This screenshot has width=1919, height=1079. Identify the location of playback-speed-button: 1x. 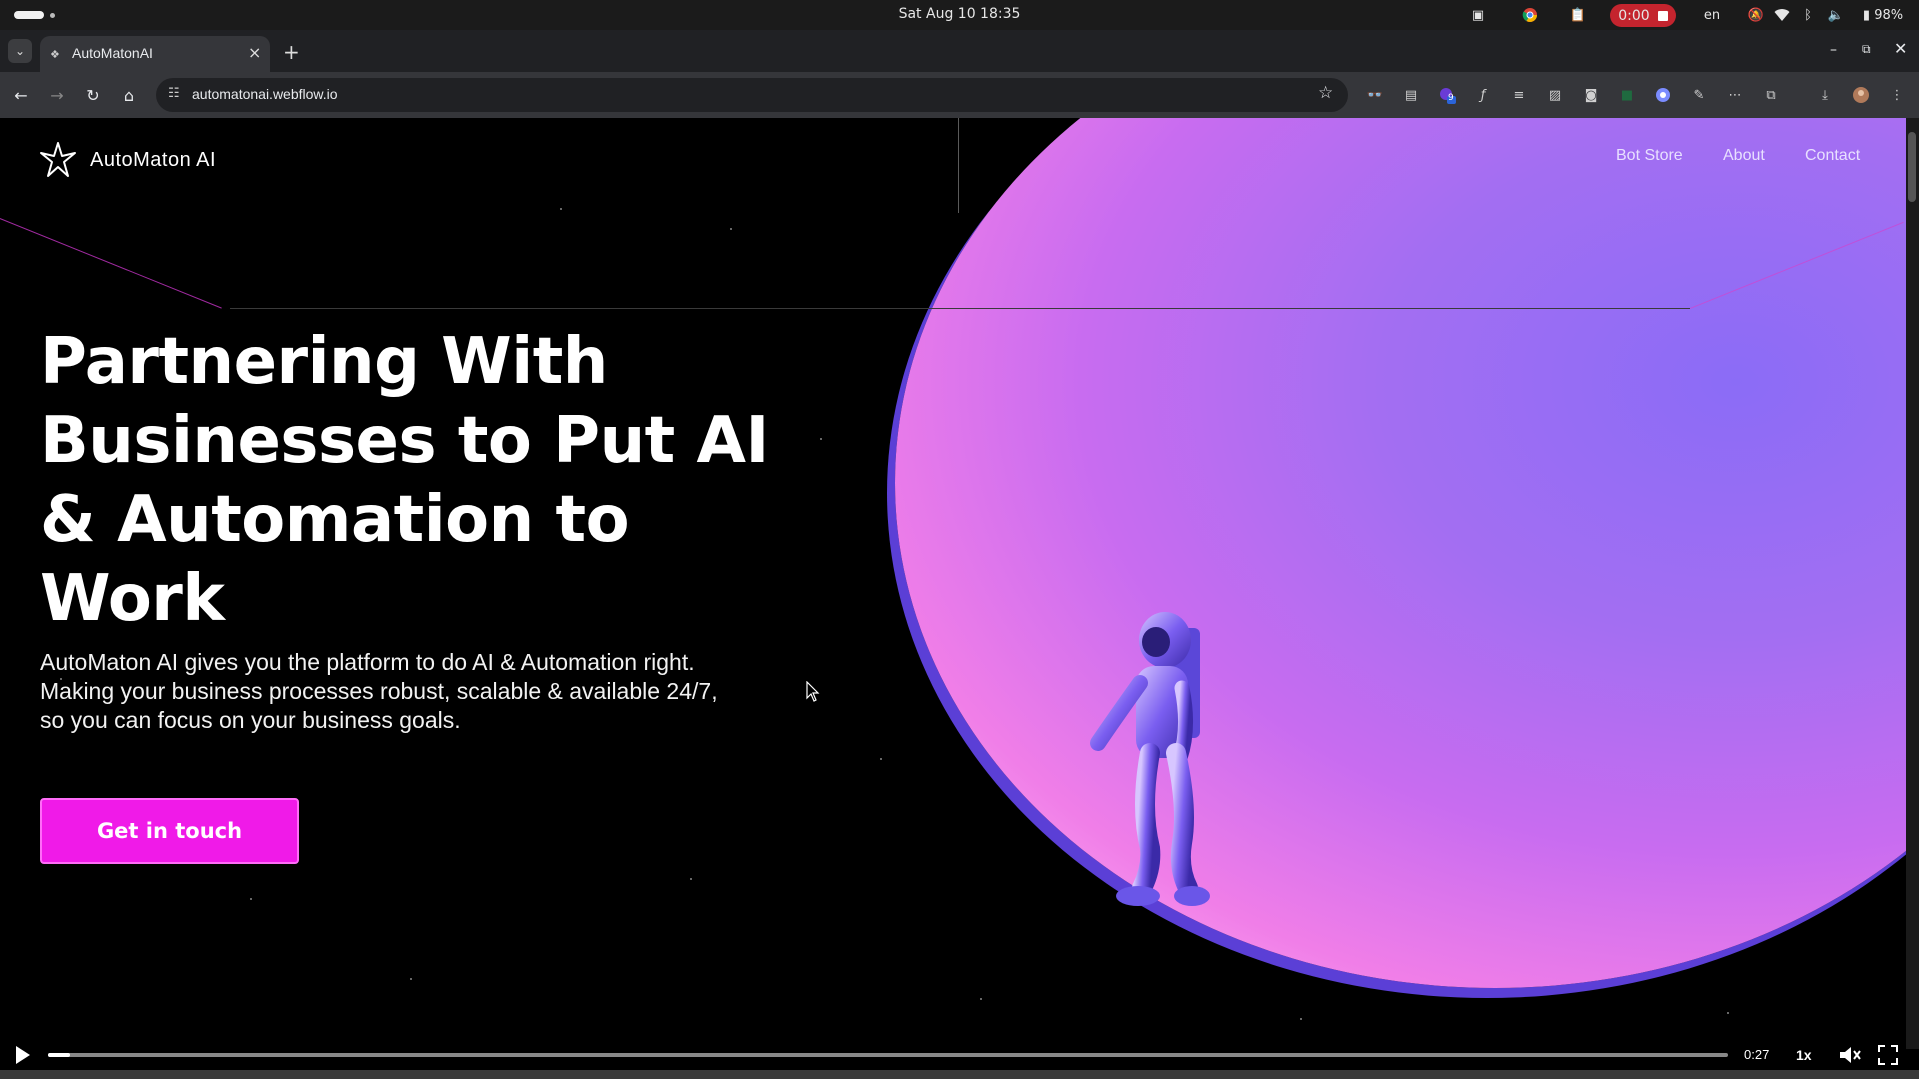
(1804, 1055).